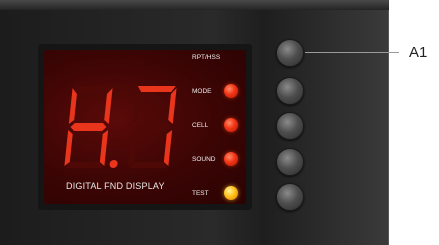 This screenshot has width=439, height=245. What do you see at coordinates (231, 125) in the screenshot?
I see `cell-led` at bounding box center [231, 125].